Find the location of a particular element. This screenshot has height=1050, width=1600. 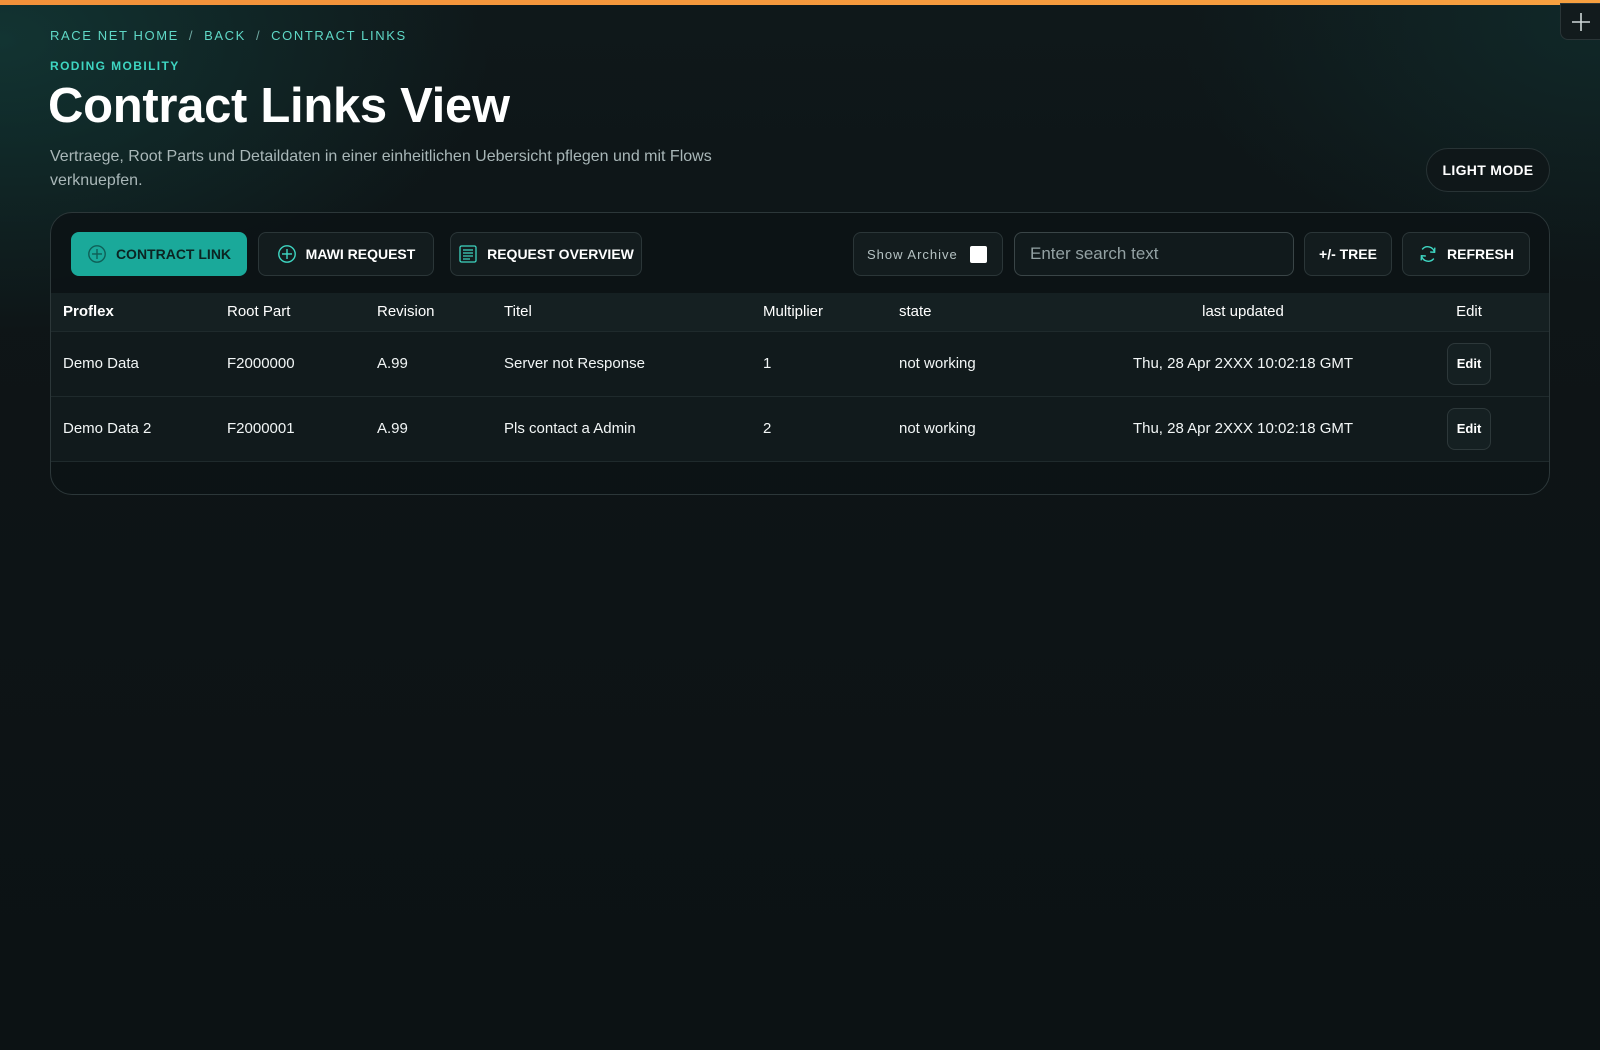

add-contract-link-button: Contract Link is located at coordinates (159, 254).